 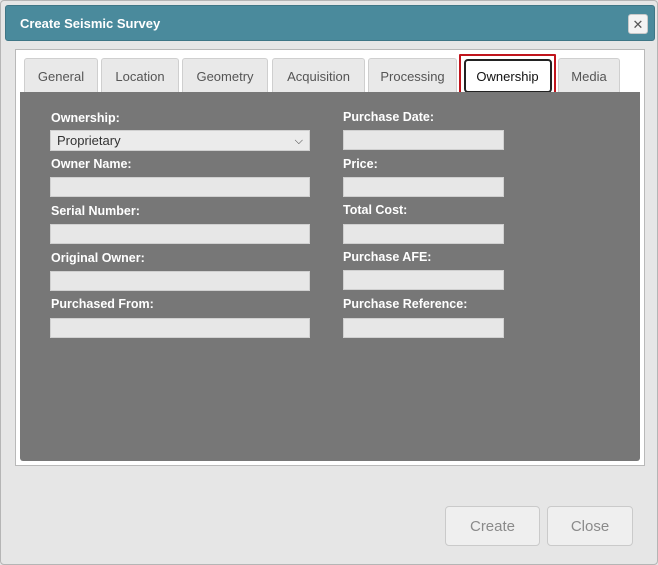 What do you see at coordinates (423, 328) in the screenshot?
I see `purchase-reference-field` at bounding box center [423, 328].